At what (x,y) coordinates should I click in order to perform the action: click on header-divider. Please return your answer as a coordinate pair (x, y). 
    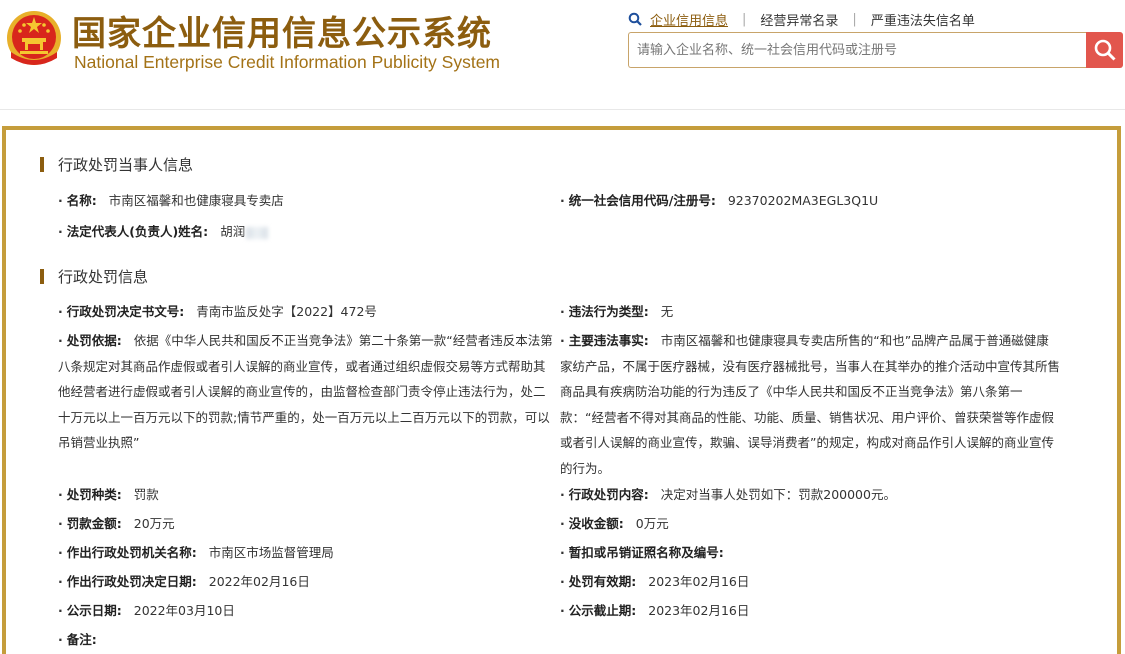
    Looking at the image, I should click on (562, 109).